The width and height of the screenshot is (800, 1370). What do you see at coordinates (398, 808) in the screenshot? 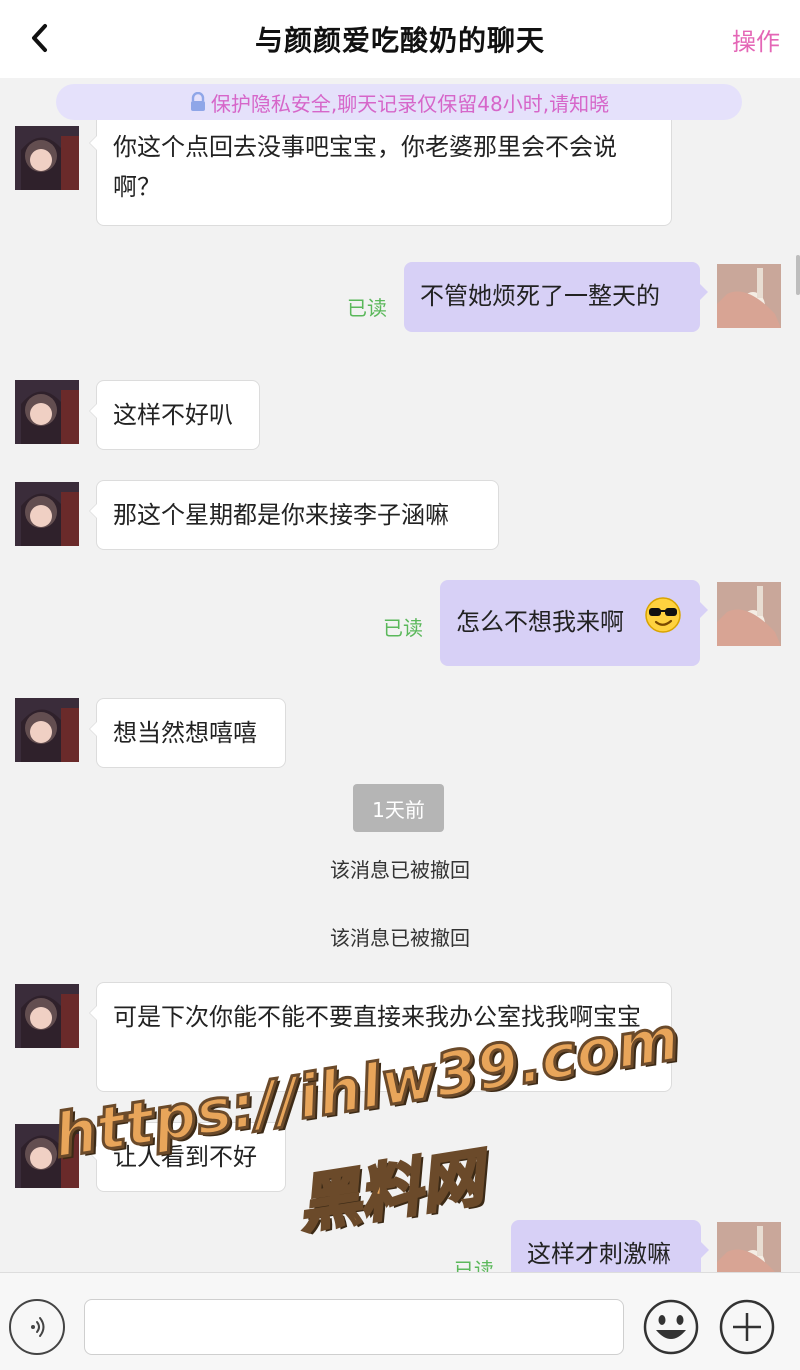
I see `timestamp-badge: 1天前` at bounding box center [398, 808].